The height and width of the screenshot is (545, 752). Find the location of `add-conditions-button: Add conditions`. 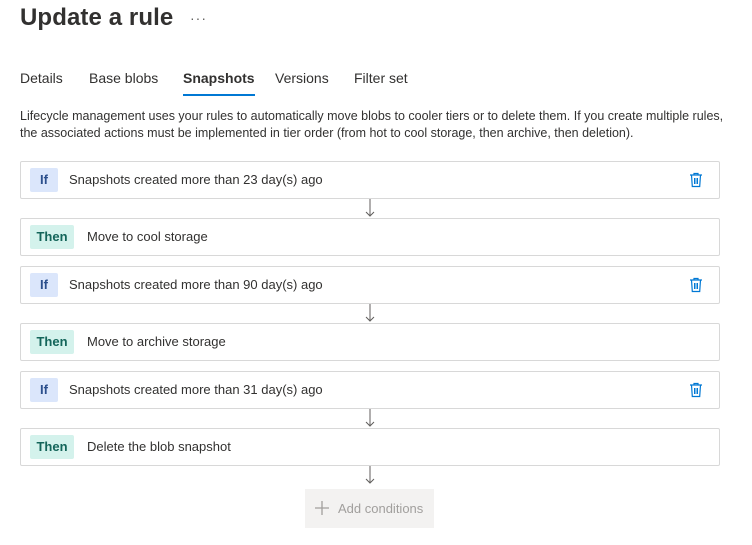

add-conditions-button: Add conditions is located at coordinates (369, 508).